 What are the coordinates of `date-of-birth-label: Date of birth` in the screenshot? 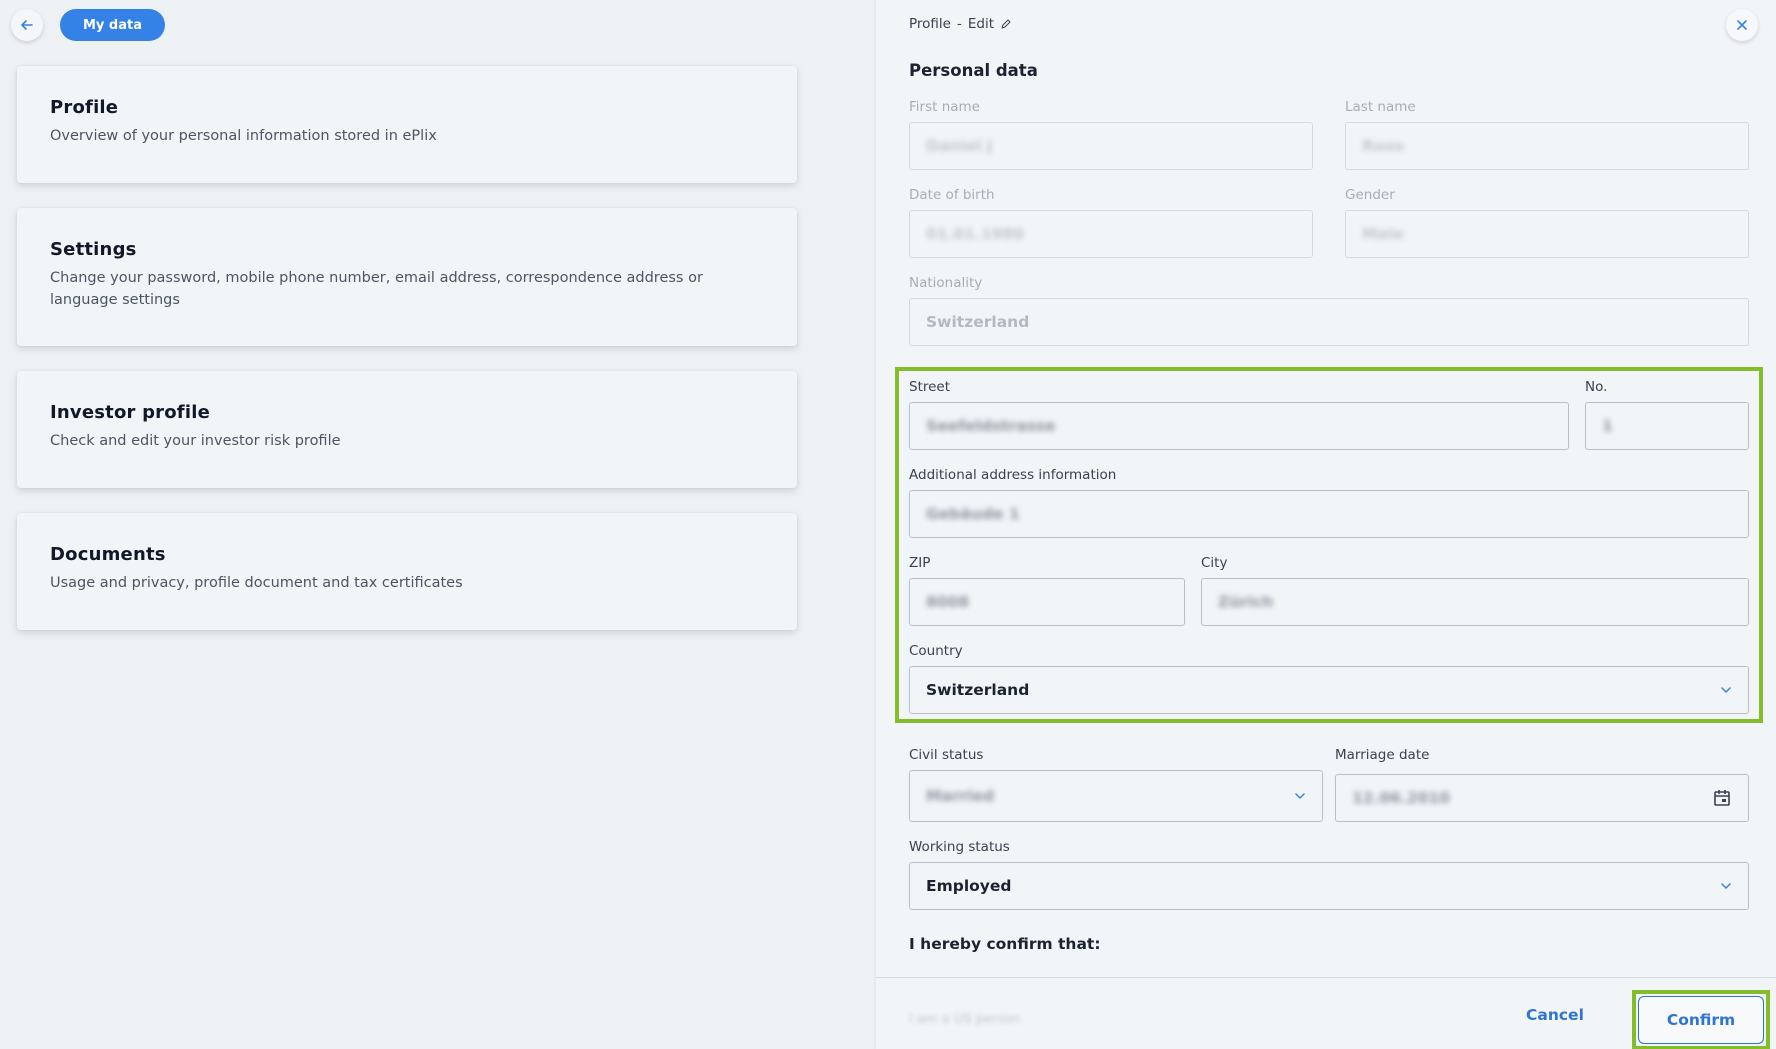 It's located at (952, 195).